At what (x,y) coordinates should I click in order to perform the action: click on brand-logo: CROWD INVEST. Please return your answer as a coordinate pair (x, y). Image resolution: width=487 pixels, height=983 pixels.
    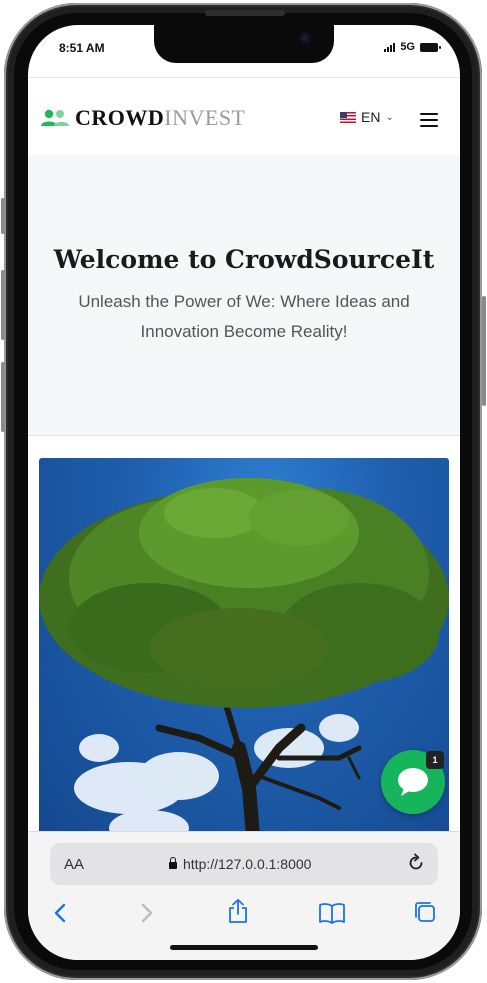
    Looking at the image, I should click on (142, 118).